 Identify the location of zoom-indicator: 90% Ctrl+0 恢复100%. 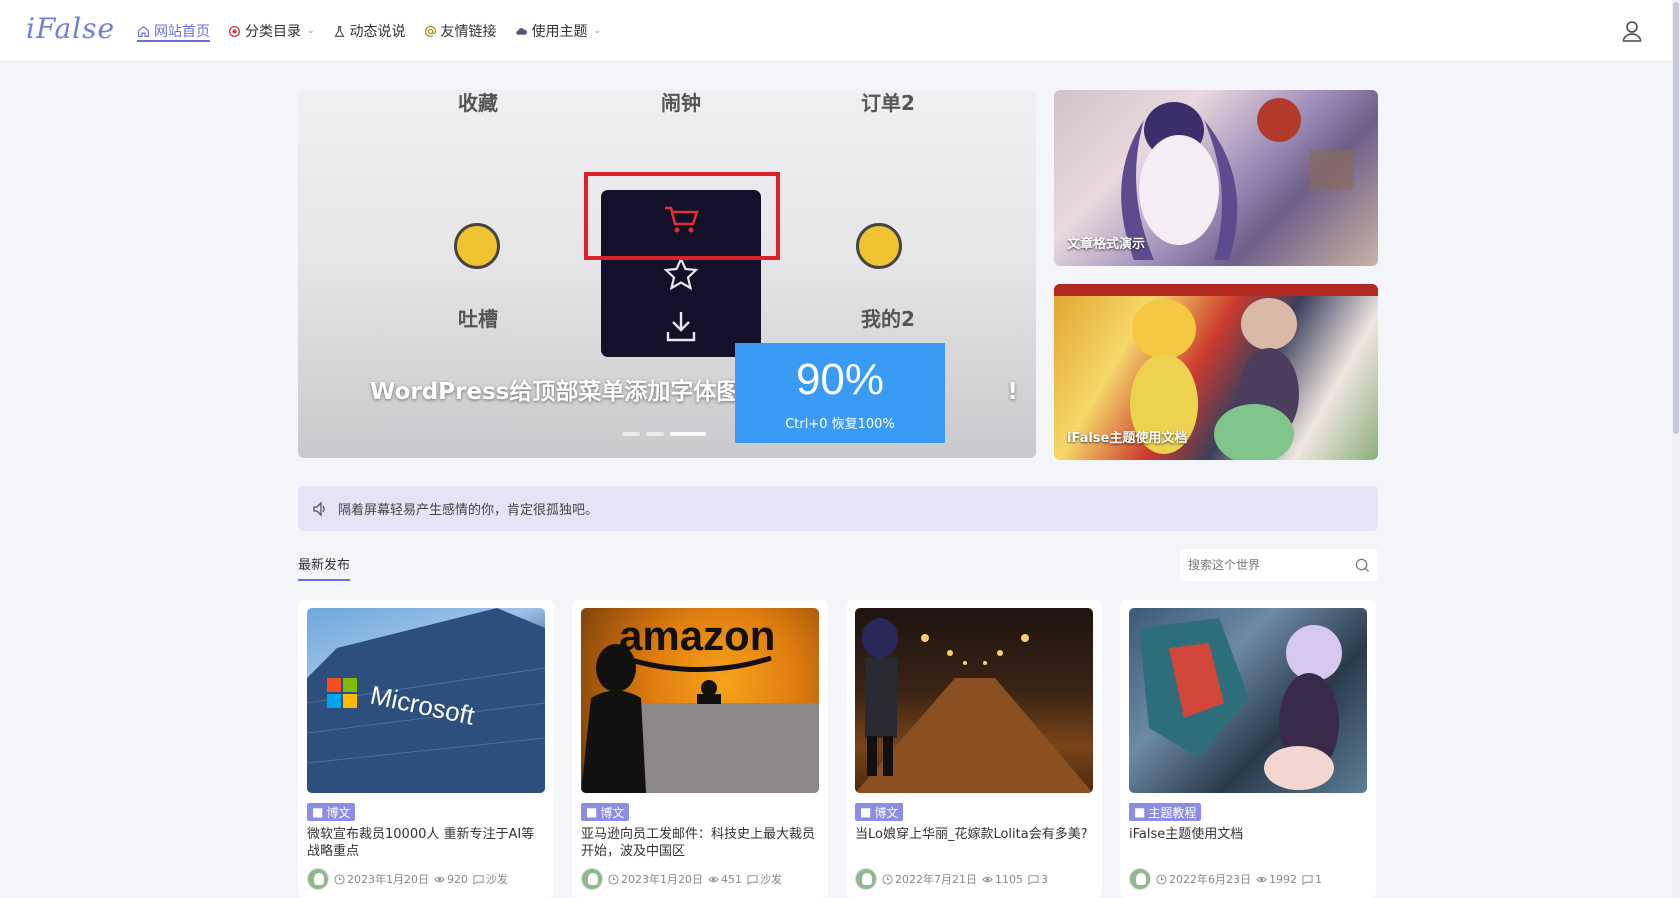
(840, 393).